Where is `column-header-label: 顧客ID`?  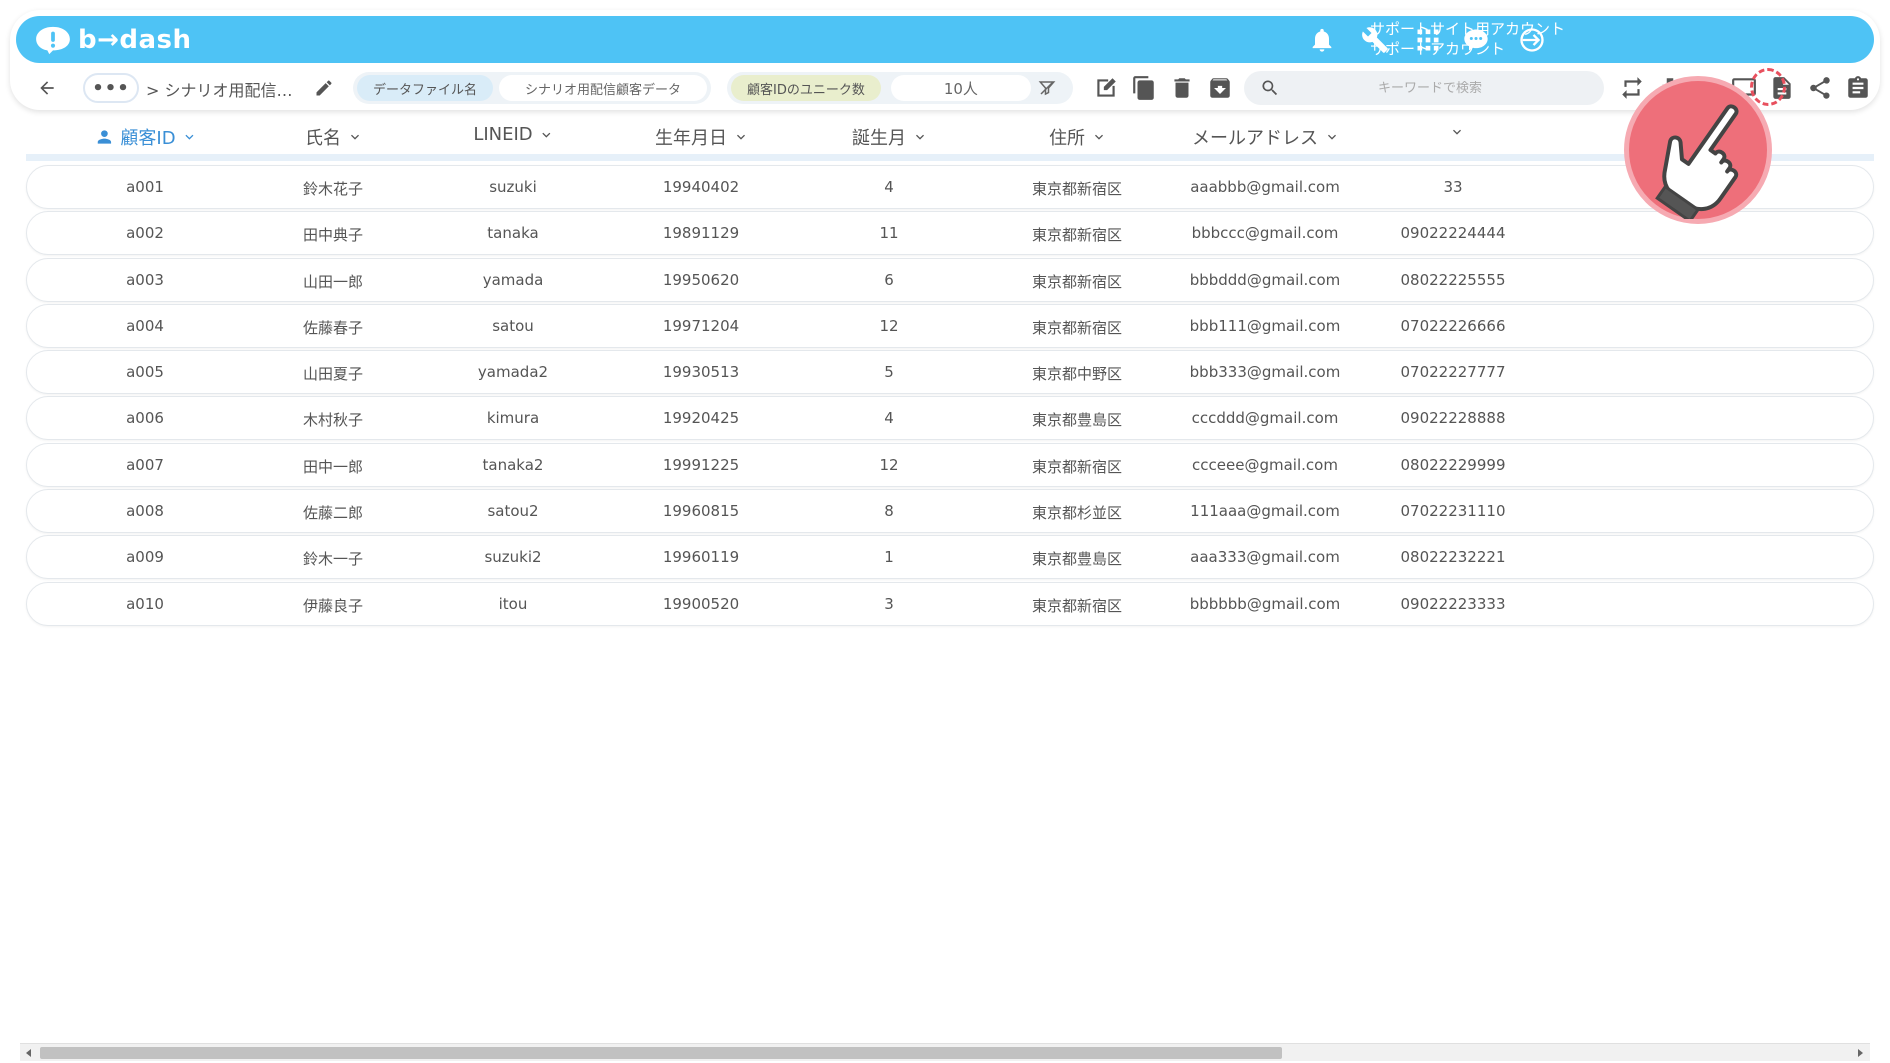 column-header-label: 顧客ID is located at coordinates (148, 138).